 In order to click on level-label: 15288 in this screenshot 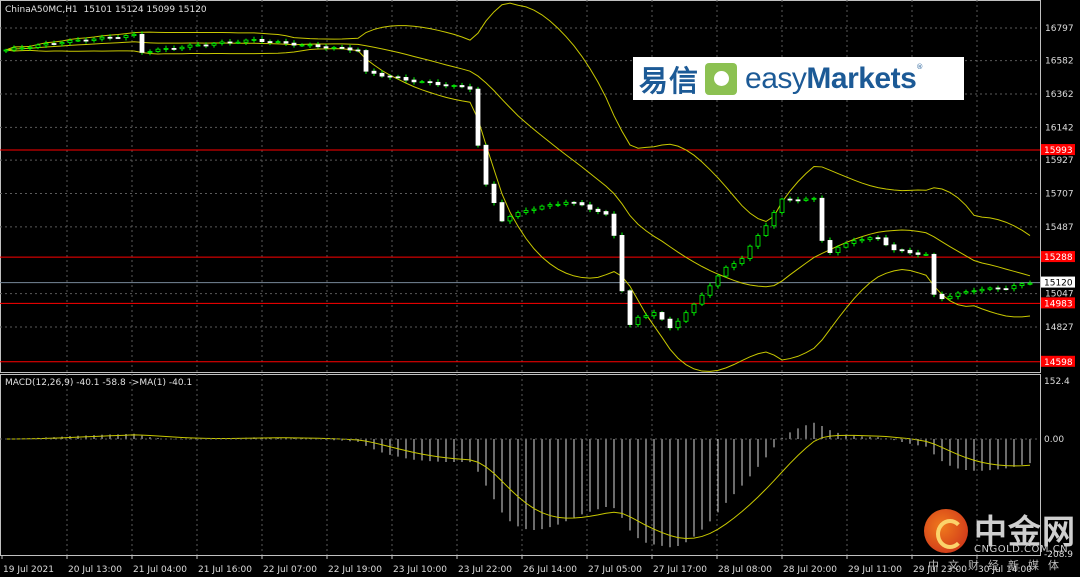, I will do `click(1058, 258)`.